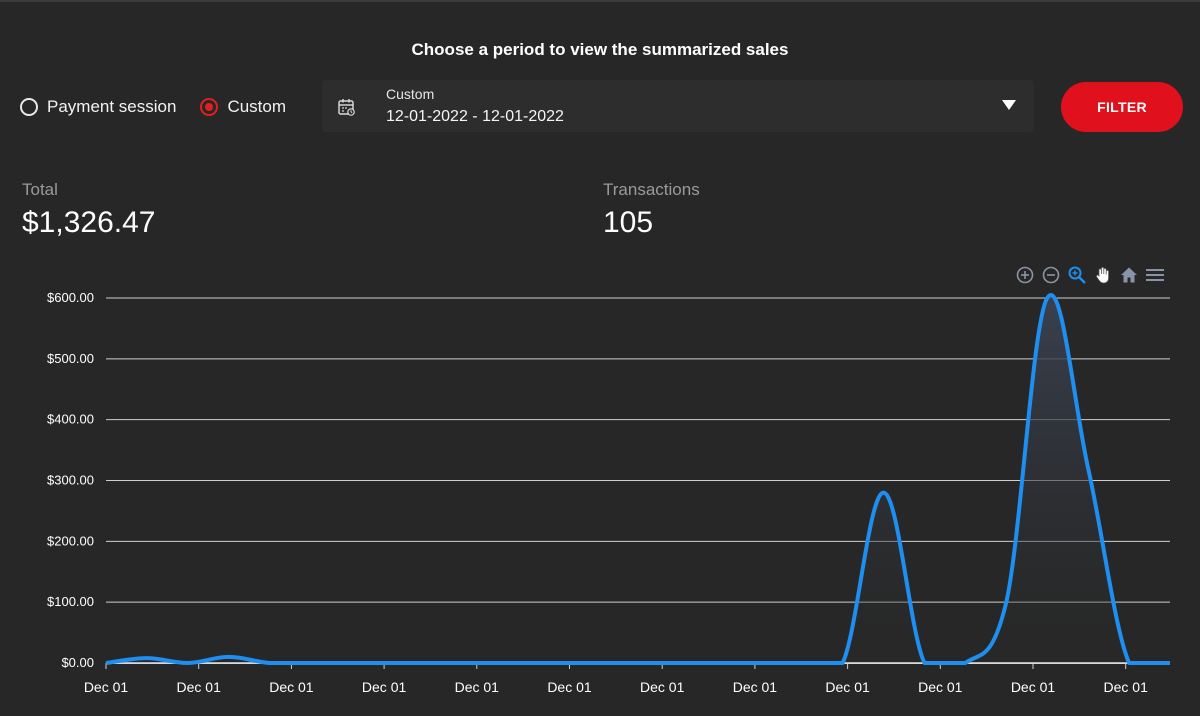 Image resolution: width=1200 pixels, height=716 pixels. Describe the element at coordinates (70, 540) in the screenshot. I see `y-tick-label: $200.00` at that location.